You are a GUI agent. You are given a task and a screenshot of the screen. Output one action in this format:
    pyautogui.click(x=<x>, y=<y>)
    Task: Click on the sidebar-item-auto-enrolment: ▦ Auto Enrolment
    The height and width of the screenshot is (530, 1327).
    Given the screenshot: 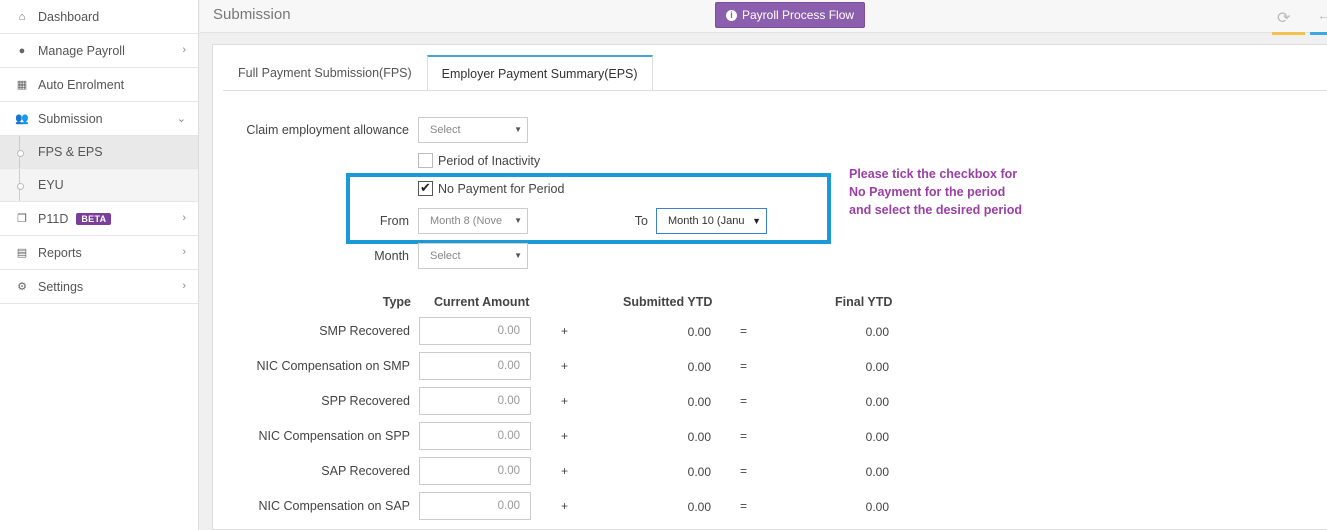 What is the action you would take?
    pyautogui.click(x=99, y=85)
    